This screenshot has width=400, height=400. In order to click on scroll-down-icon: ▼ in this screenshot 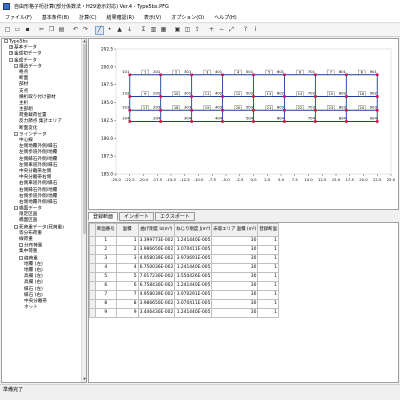, I will do `click(84, 379)`.